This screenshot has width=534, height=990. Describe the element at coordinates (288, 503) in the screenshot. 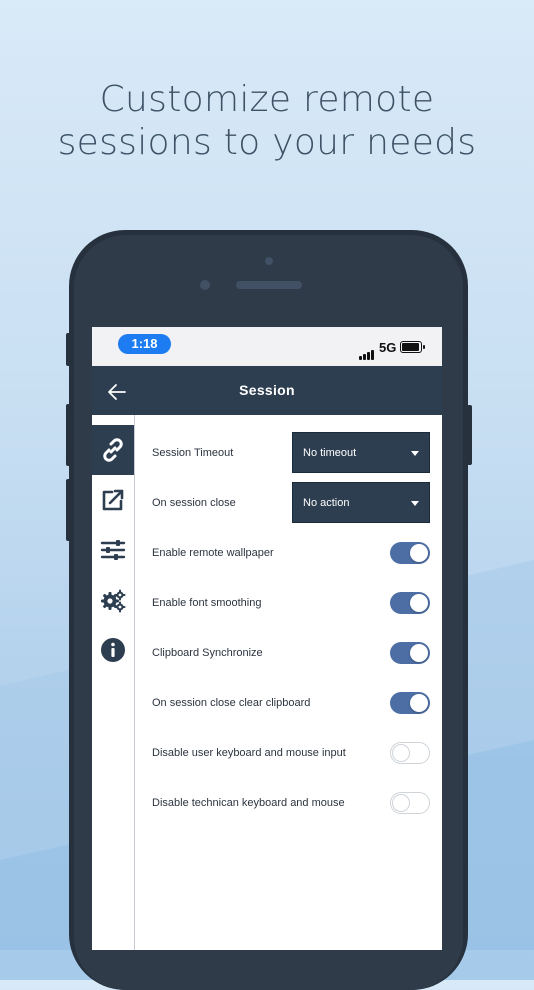

I see `setting-row-on-session-close: On session close No action` at that location.